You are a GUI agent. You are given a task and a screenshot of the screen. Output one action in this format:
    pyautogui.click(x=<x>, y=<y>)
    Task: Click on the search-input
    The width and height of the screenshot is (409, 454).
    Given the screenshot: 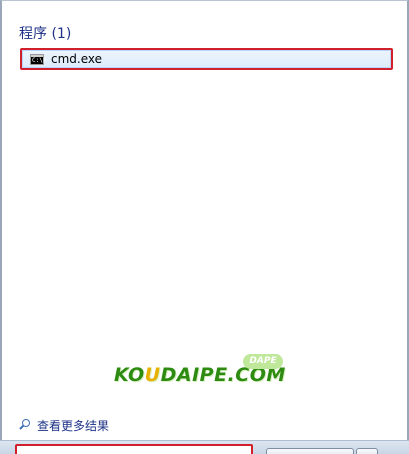 What is the action you would take?
    pyautogui.click(x=134, y=449)
    